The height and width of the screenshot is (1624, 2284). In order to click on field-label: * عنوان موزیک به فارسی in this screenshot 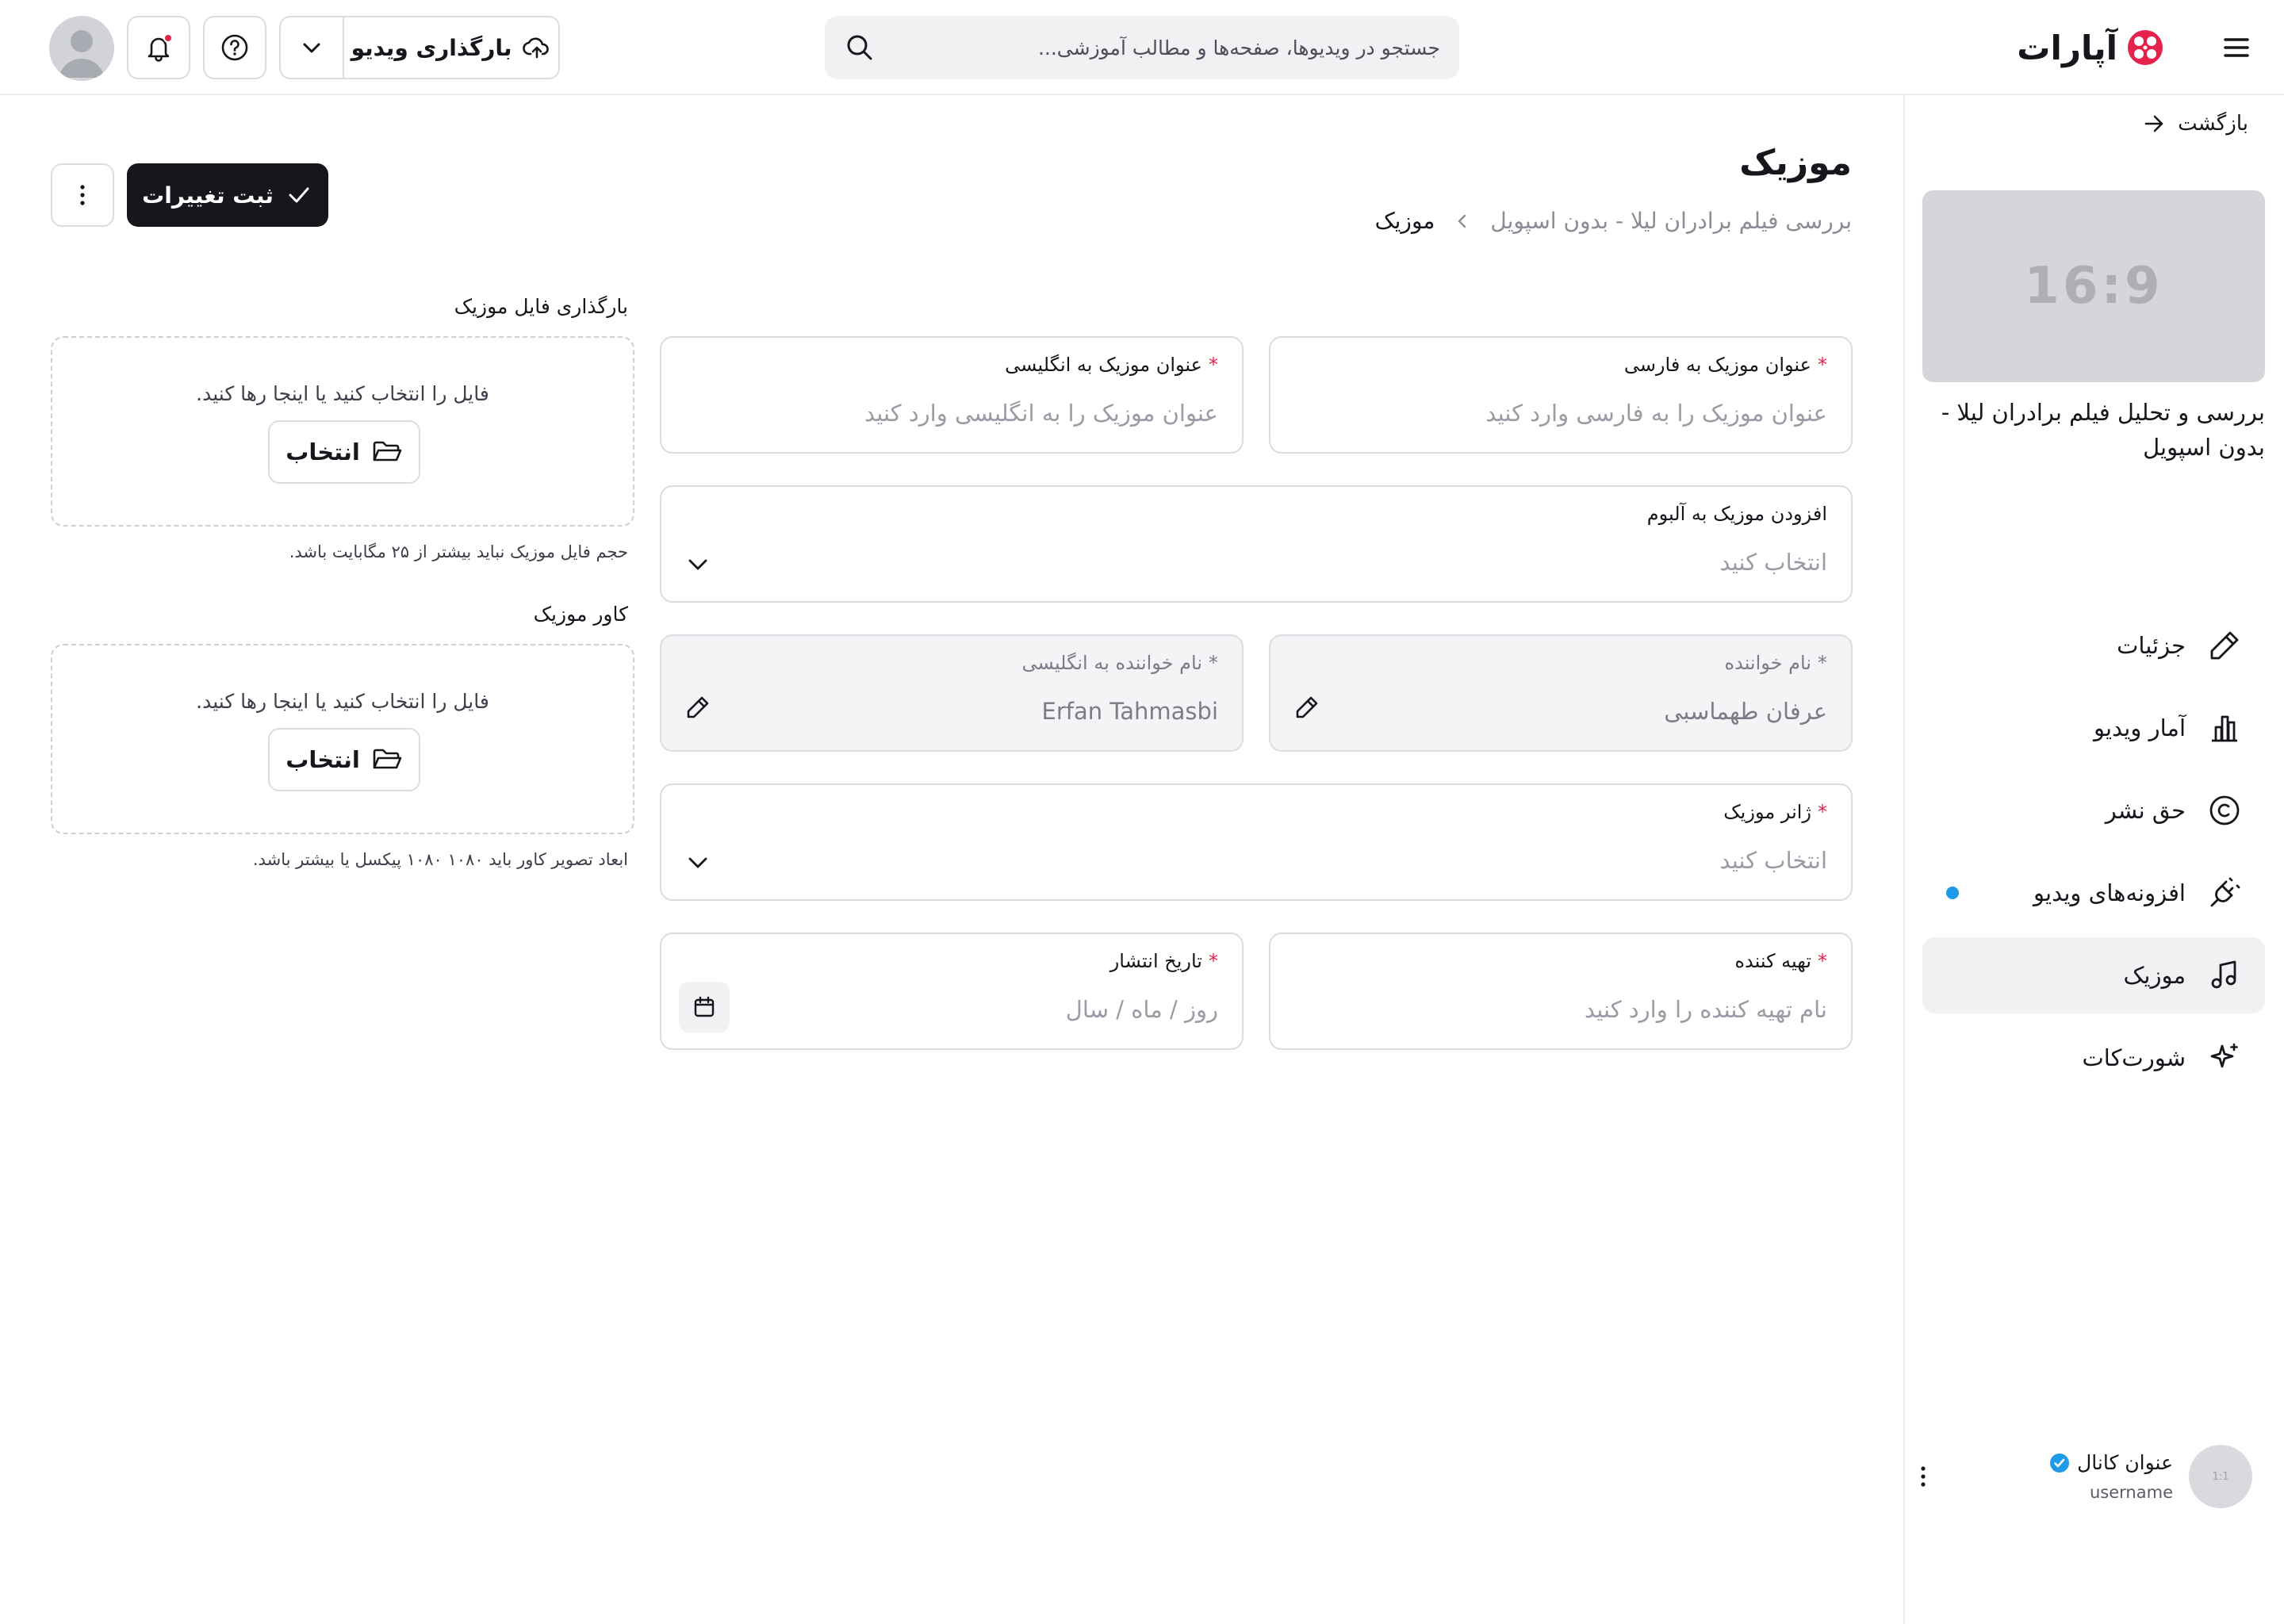, I will do `click(1725, 365)`.